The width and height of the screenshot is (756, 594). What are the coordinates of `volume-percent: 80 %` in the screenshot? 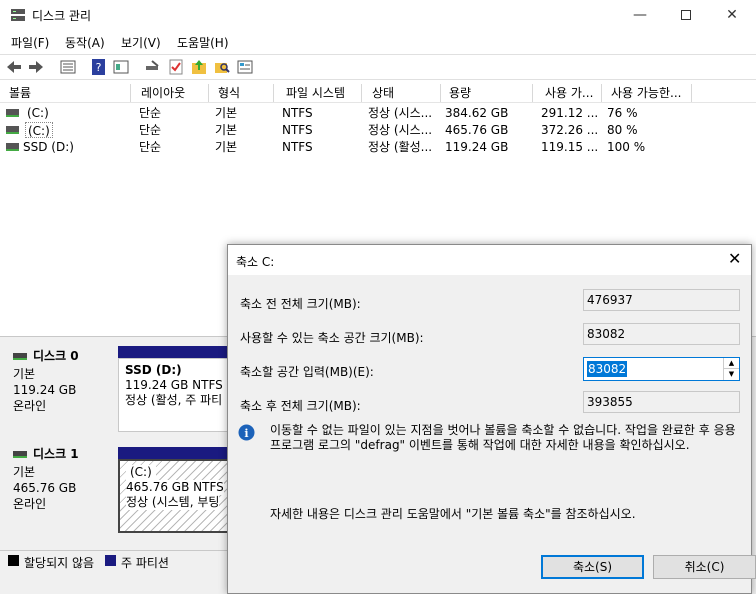 It's located at (622, 130).